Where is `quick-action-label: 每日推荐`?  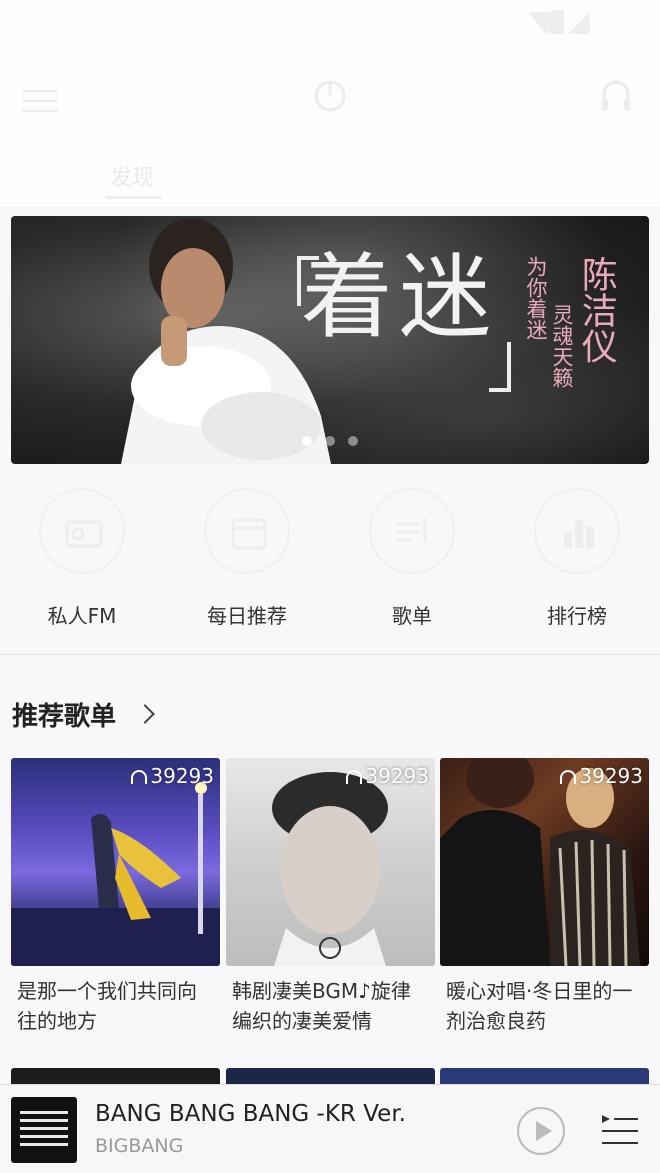 quick-action-label: 每日推荐 is located at coordinates (247, 616).